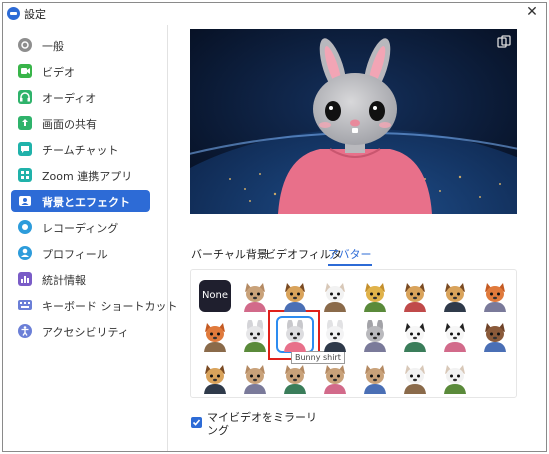 This screenshot has height=454, width=549. What do you see at coordinates (25, 201) in the screenshot?
I see `background-icon` at bounding box center [25, 201].